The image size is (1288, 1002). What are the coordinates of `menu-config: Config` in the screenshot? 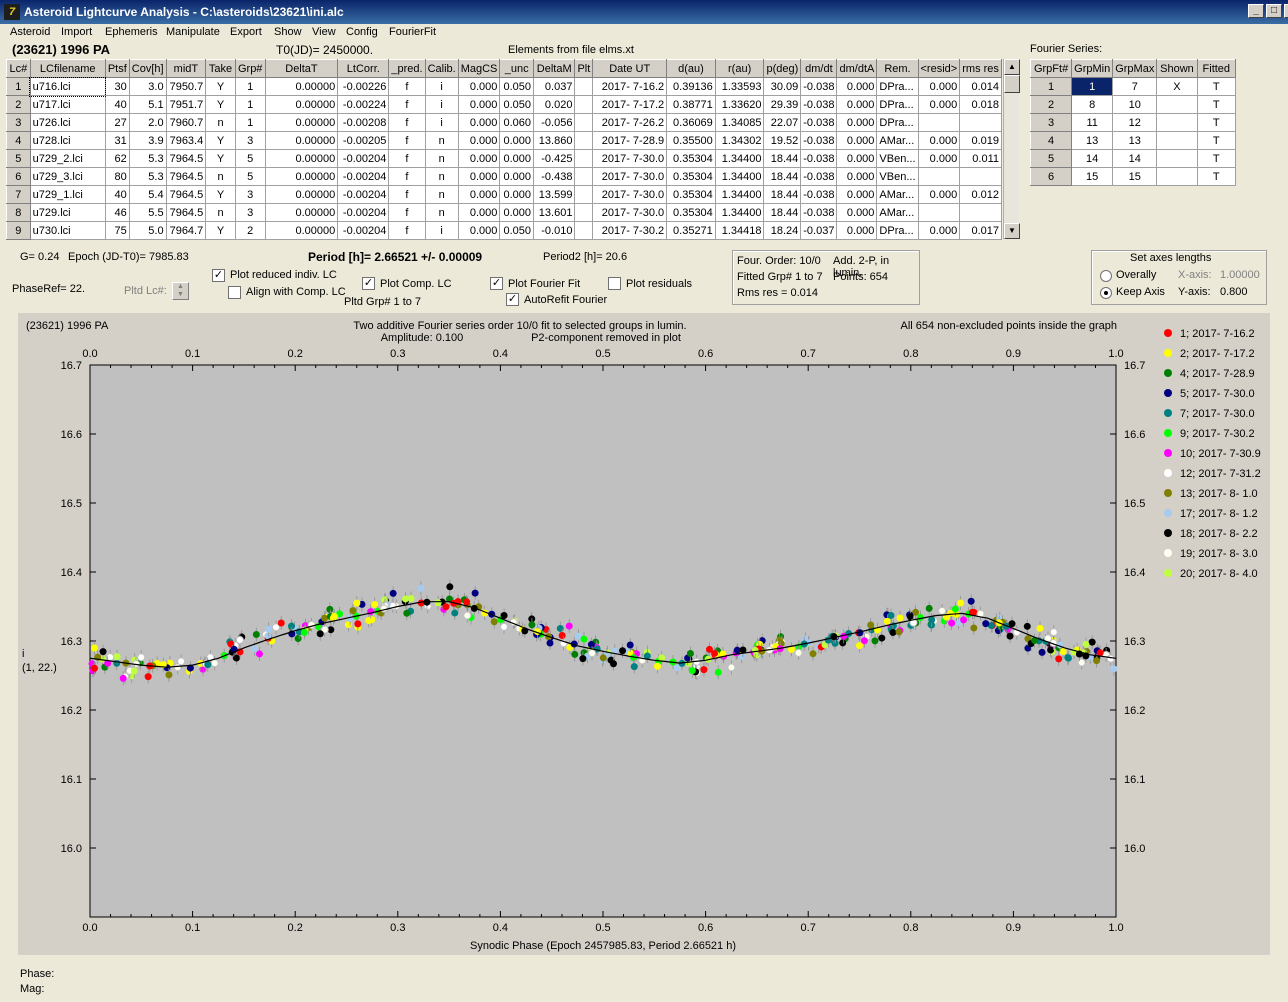 It's located at (362, 32).